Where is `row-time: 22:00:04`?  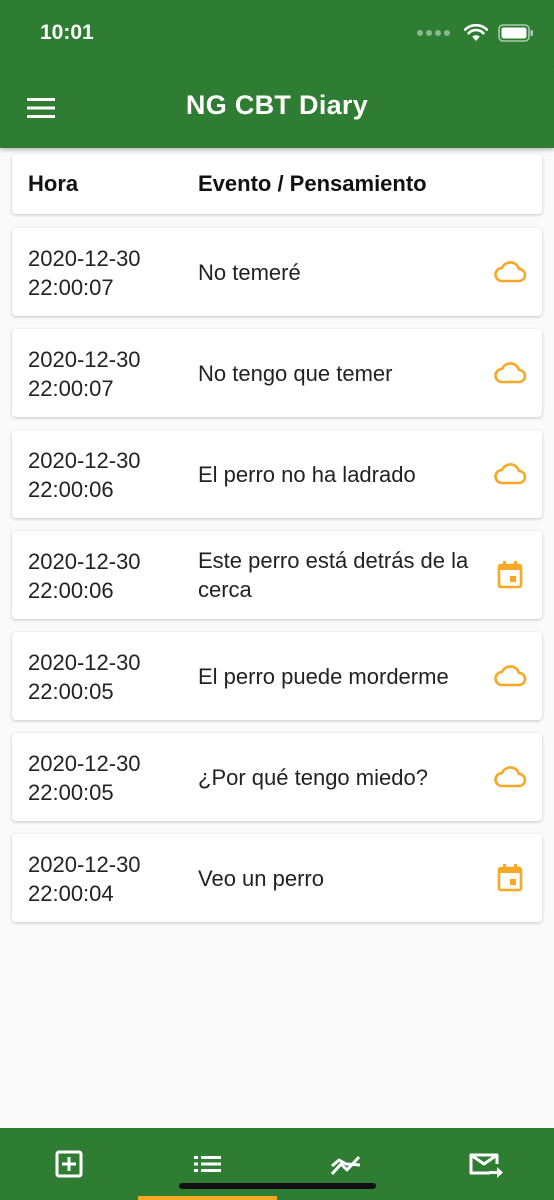 row-time: 22:00:04 is located at coordinates (71, 893).